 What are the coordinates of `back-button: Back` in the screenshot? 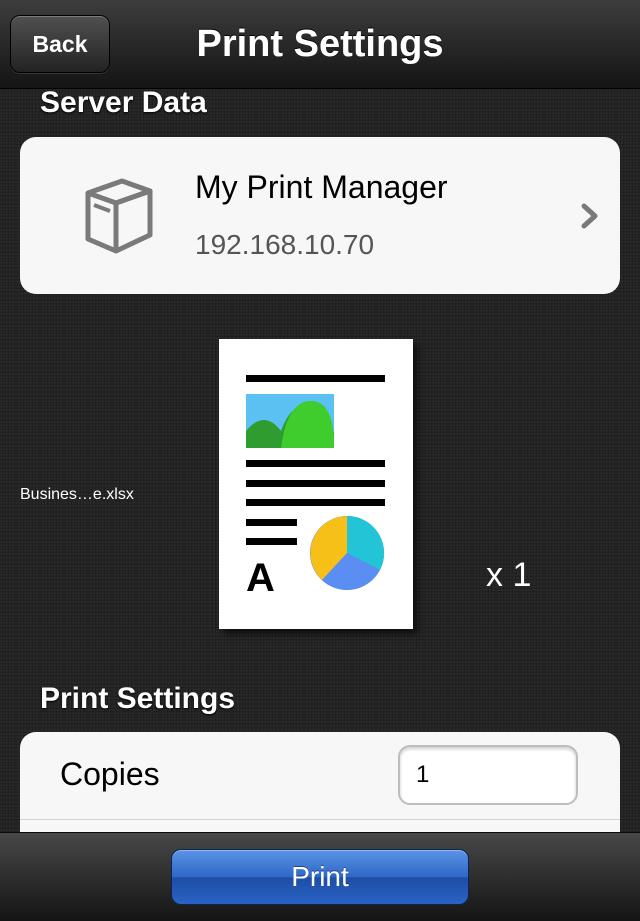 It's located at (60, 44).